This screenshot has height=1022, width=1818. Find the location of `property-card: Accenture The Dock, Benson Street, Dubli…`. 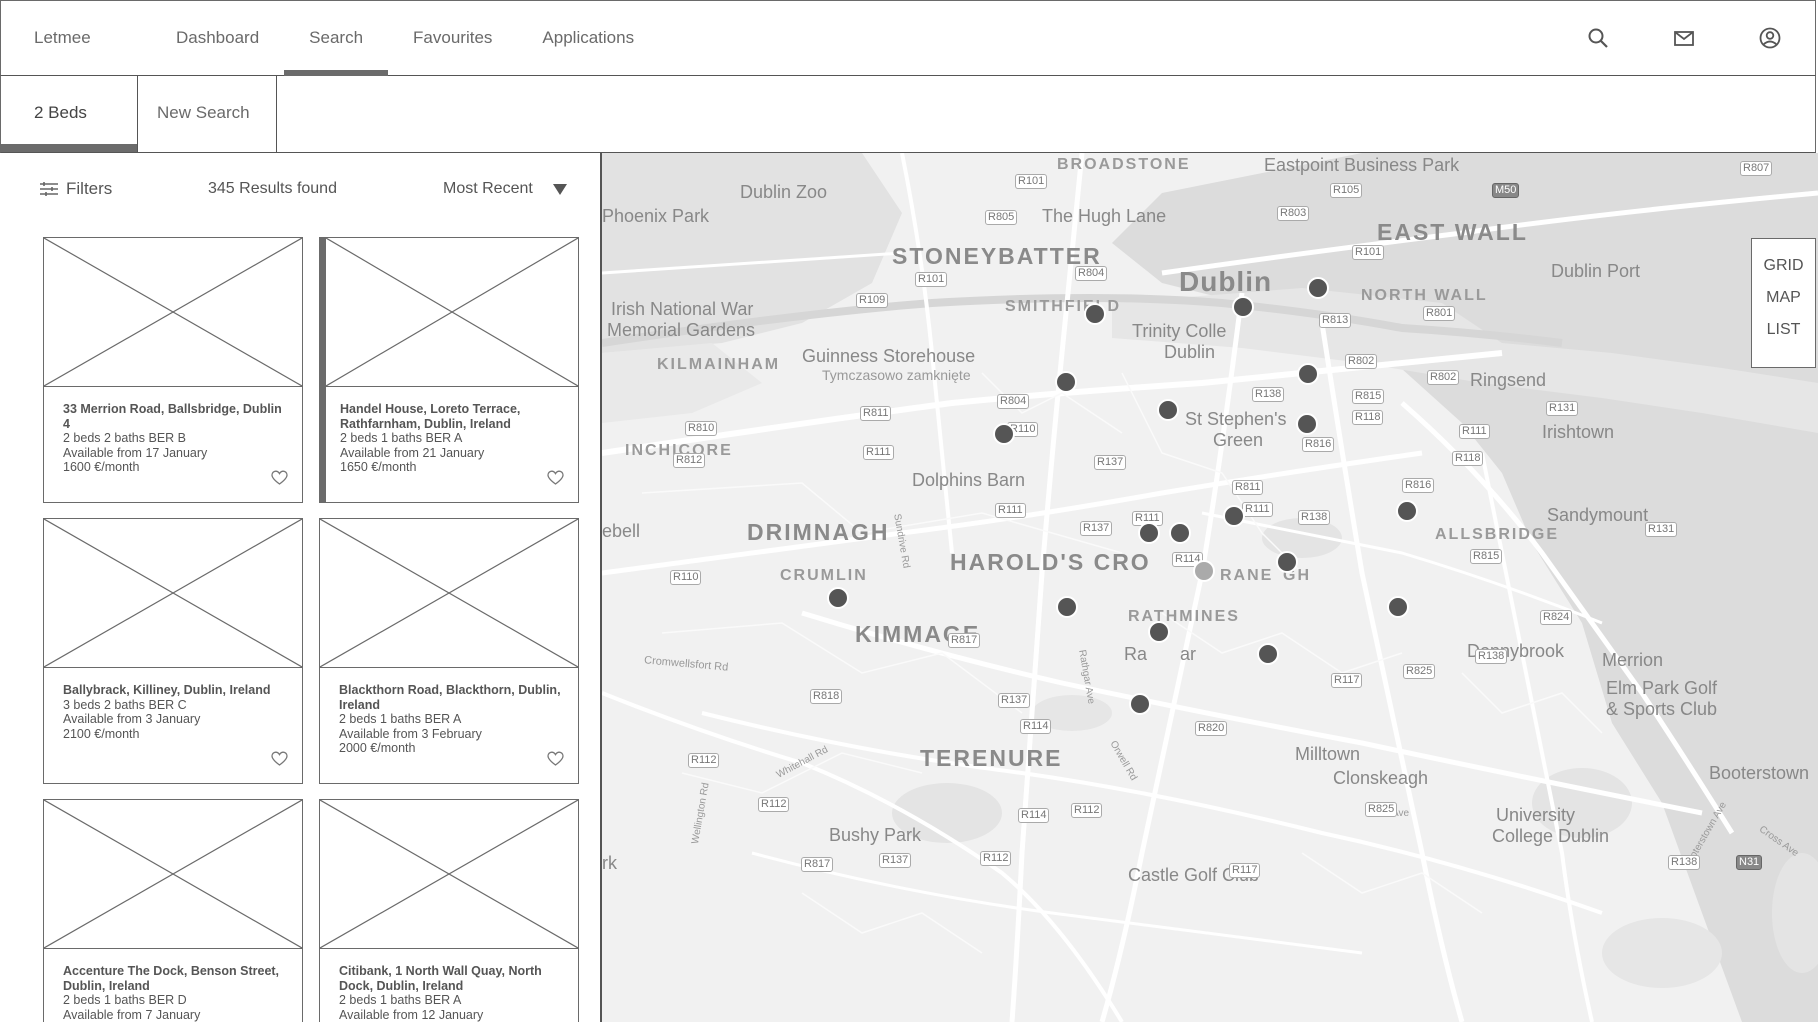

property-card: Accenture The Dock, Benson Street, Dubli… is located at coordinates (173, 910).